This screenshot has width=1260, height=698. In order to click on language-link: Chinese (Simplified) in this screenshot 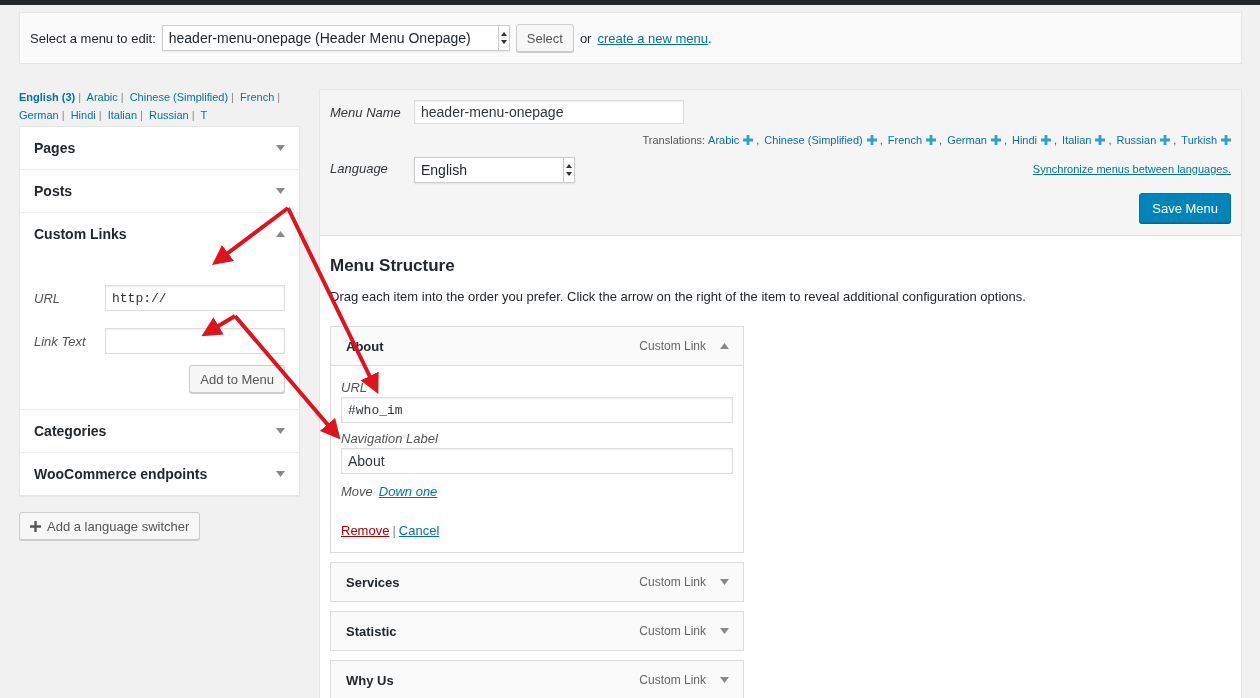, I will do `click(179, 97)`.